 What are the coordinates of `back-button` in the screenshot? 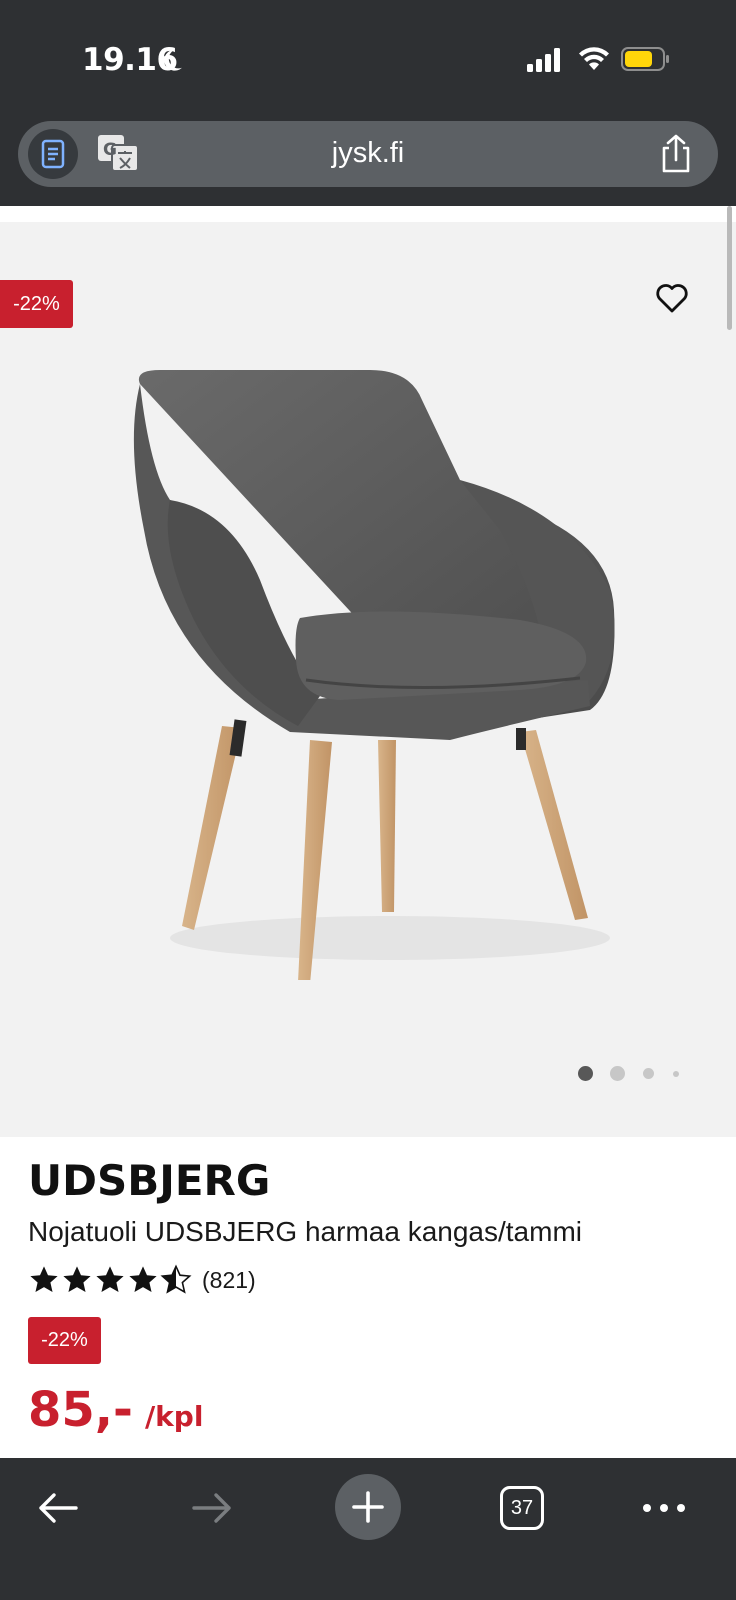 It's located at (58, 1508).